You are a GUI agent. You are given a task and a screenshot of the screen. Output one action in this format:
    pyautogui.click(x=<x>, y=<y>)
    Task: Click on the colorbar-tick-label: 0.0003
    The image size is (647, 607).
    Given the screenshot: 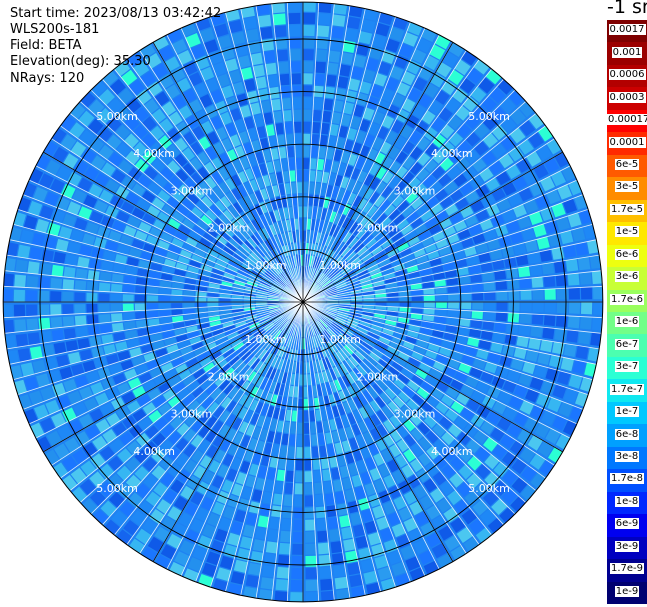 What is the action you would take?
    pyautogui.click(x=627, y=97)
    